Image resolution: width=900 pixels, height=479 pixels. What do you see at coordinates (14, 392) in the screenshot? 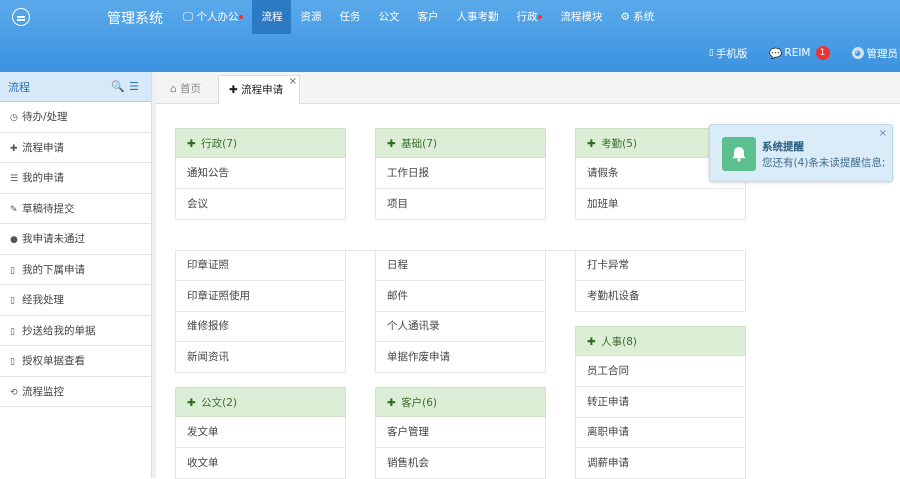
I see `refresh-icon: ⟲` at bounding box center [14, 392].